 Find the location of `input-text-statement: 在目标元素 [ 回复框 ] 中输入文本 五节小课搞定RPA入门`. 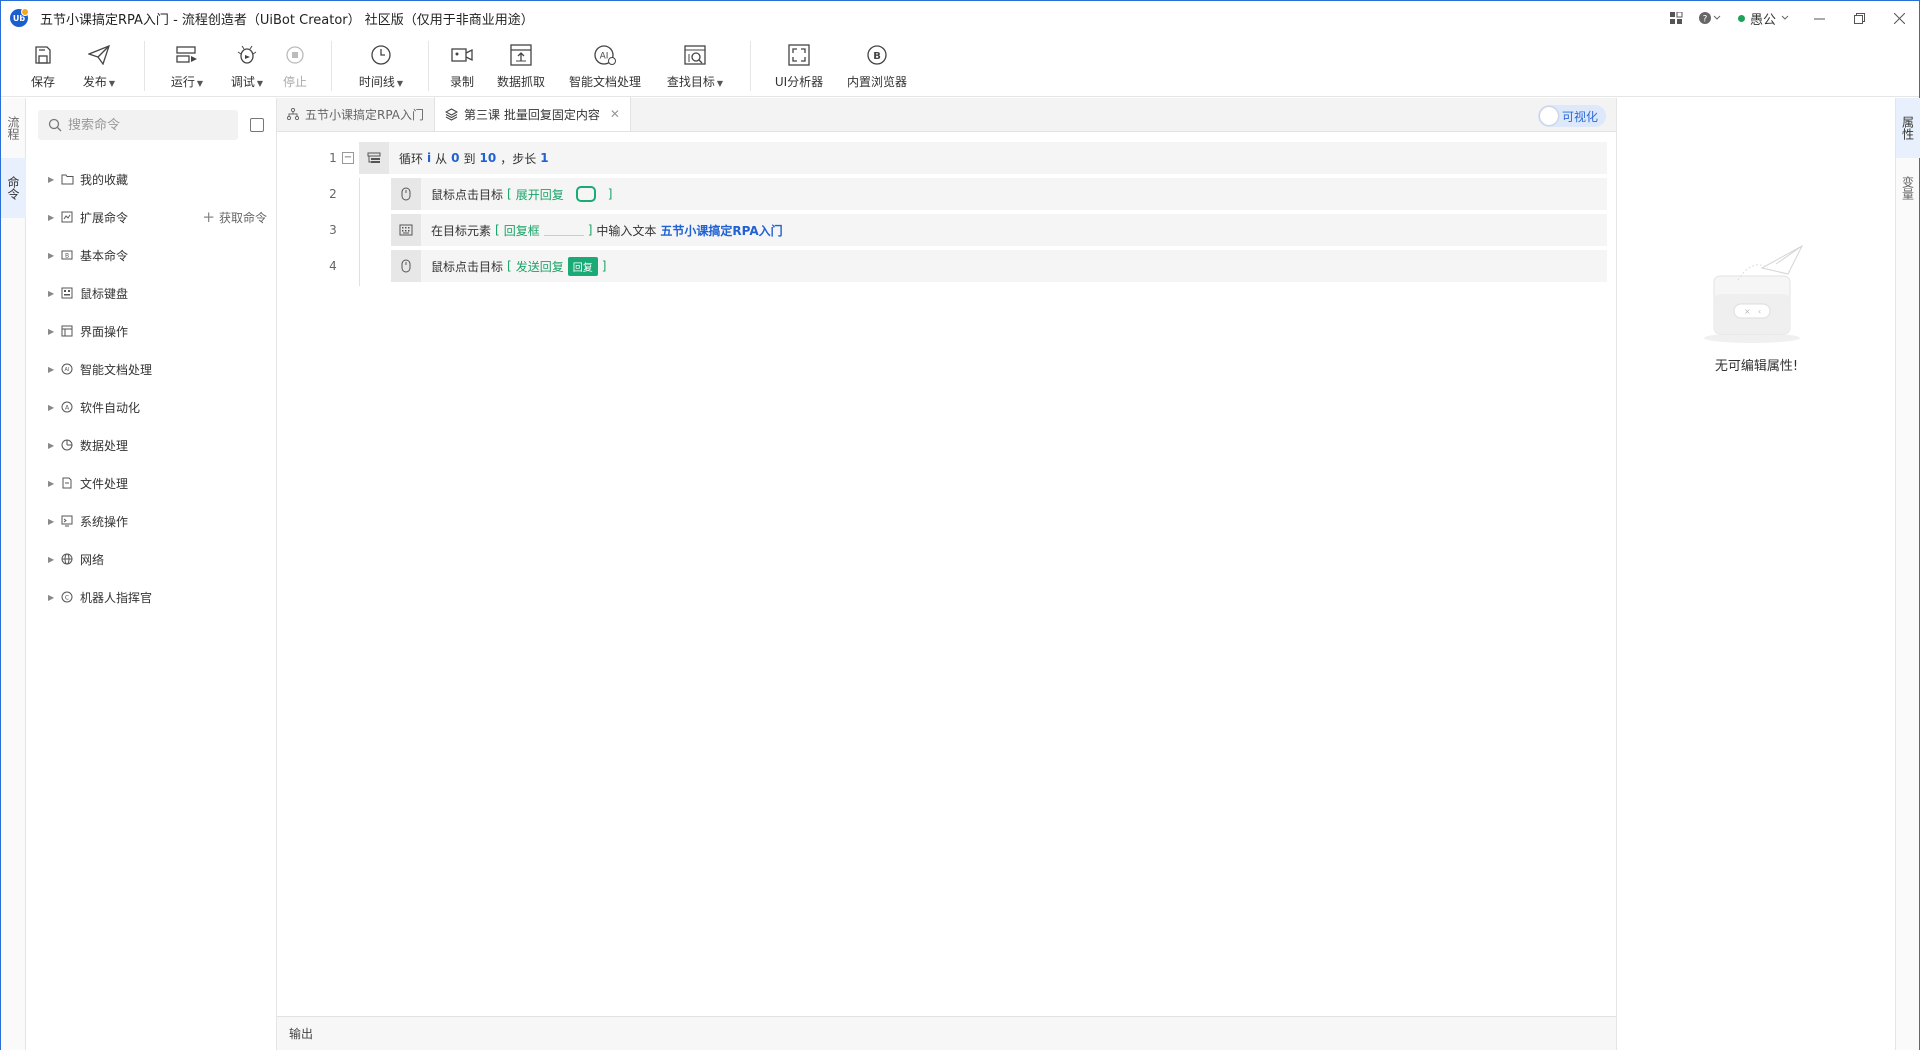

input-text-statement: 在目标元素 [ 回复框 ] 中输入文本 五节小课搞定RPA入门 is located at coordinates (999, 230).